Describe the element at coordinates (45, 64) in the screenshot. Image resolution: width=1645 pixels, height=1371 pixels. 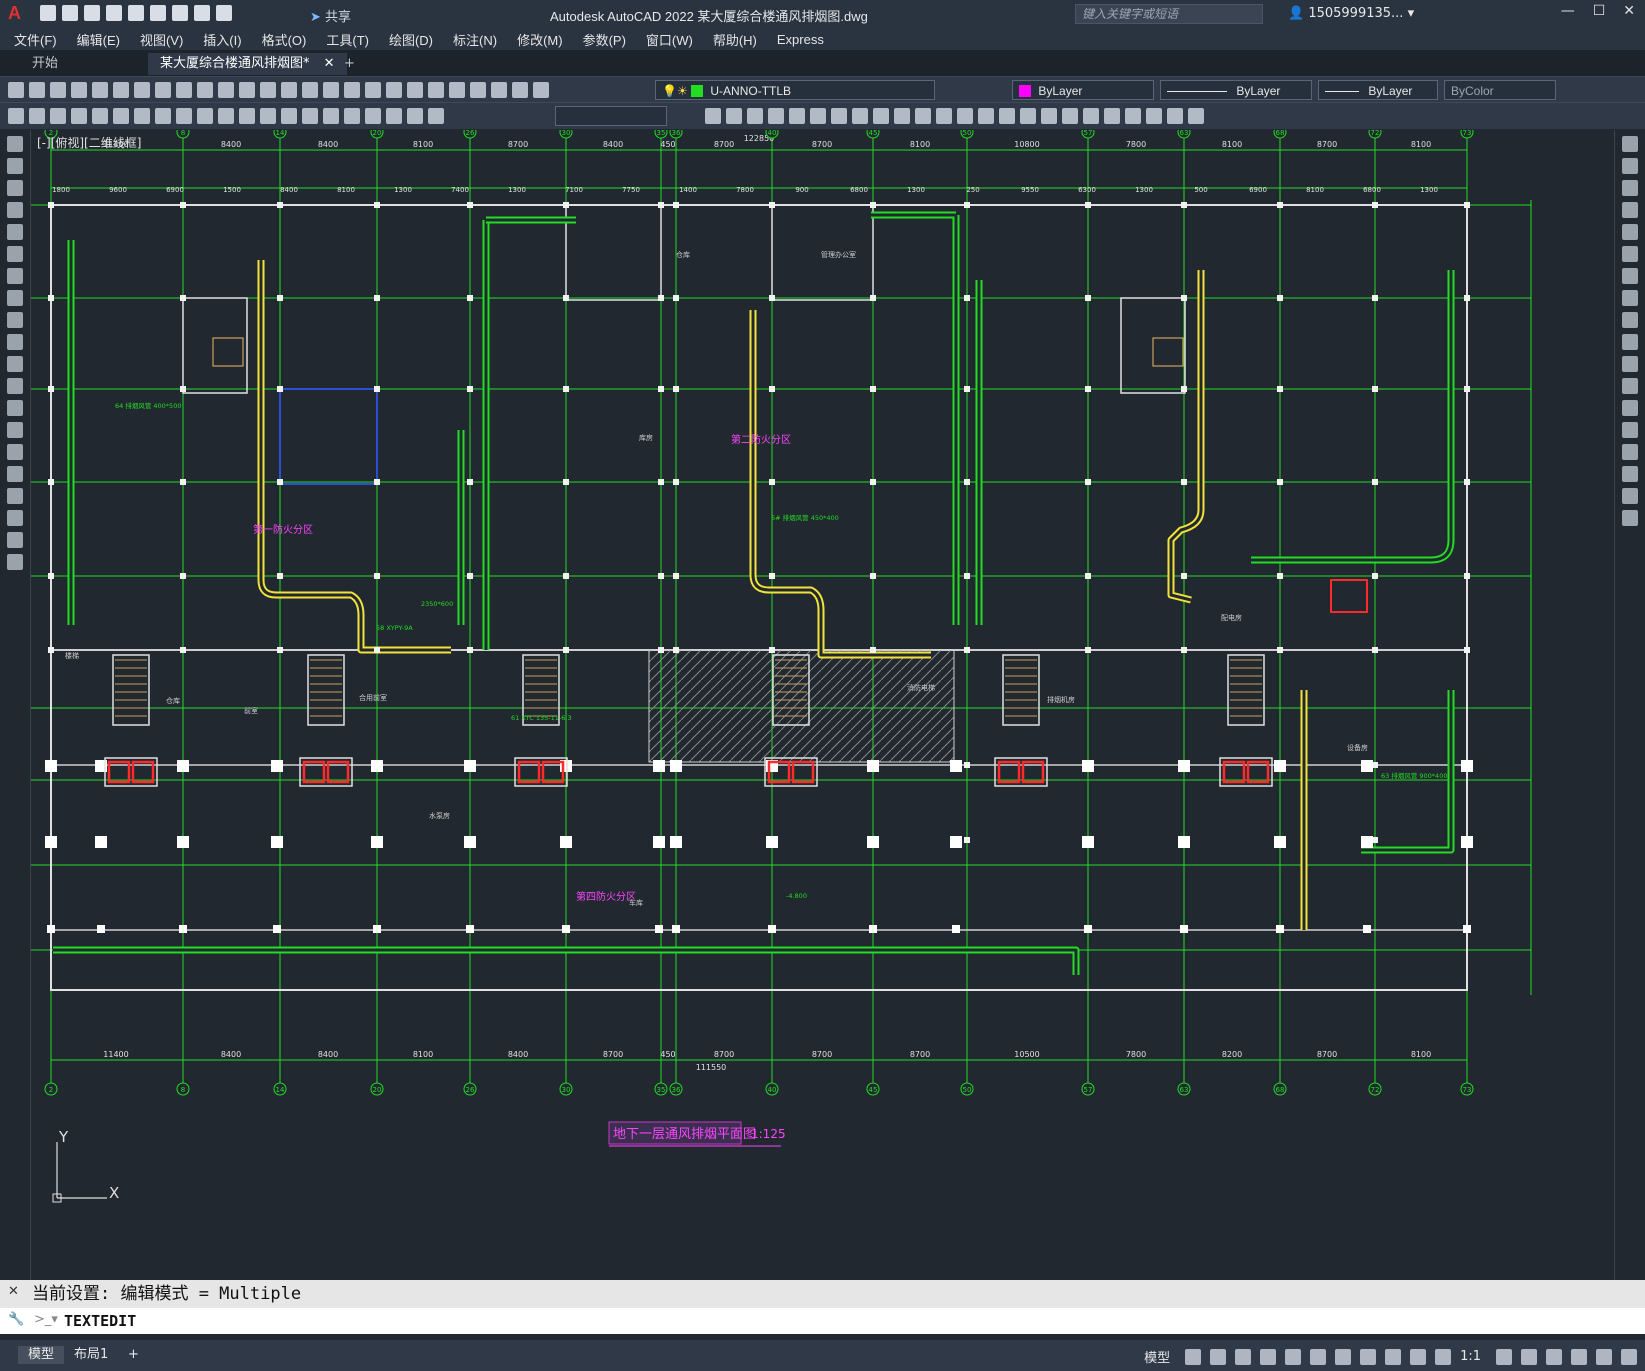
I see `tab-start: 开始` at that location.